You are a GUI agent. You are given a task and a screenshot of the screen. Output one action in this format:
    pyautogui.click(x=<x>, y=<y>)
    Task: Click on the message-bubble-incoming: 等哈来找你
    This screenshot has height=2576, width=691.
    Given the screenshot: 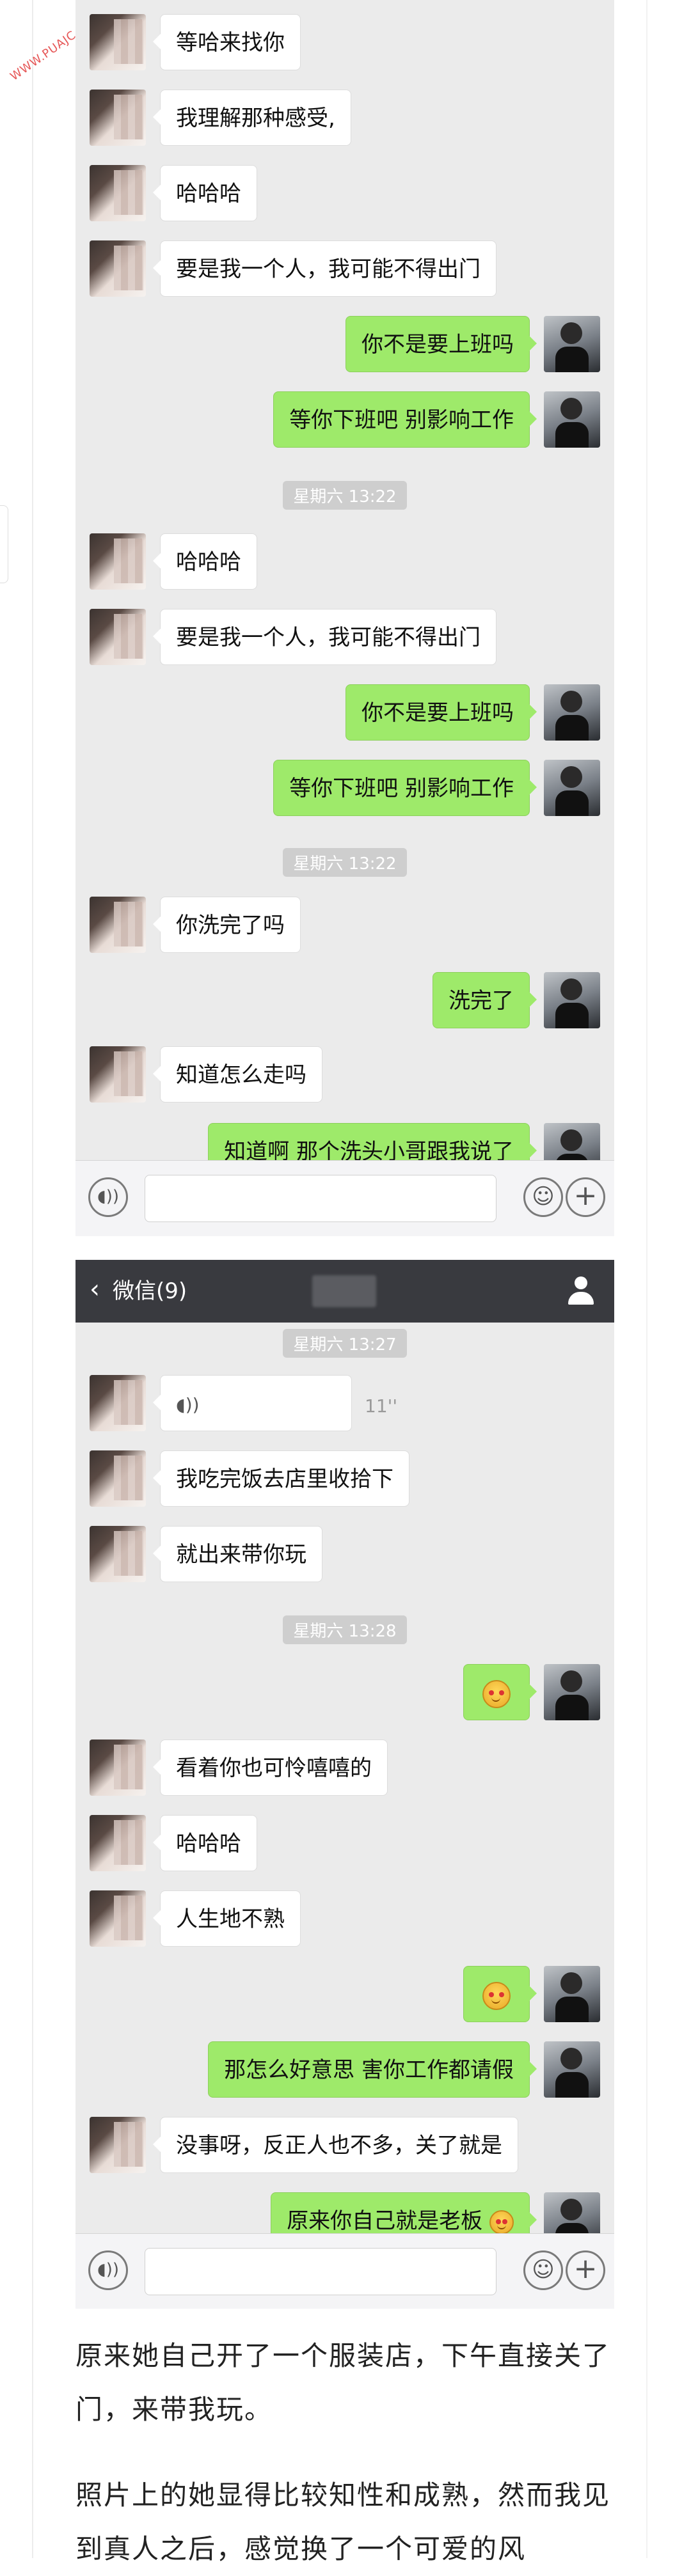 What is the action you would take?
    pyautogui.click(x=227, y=42)
    